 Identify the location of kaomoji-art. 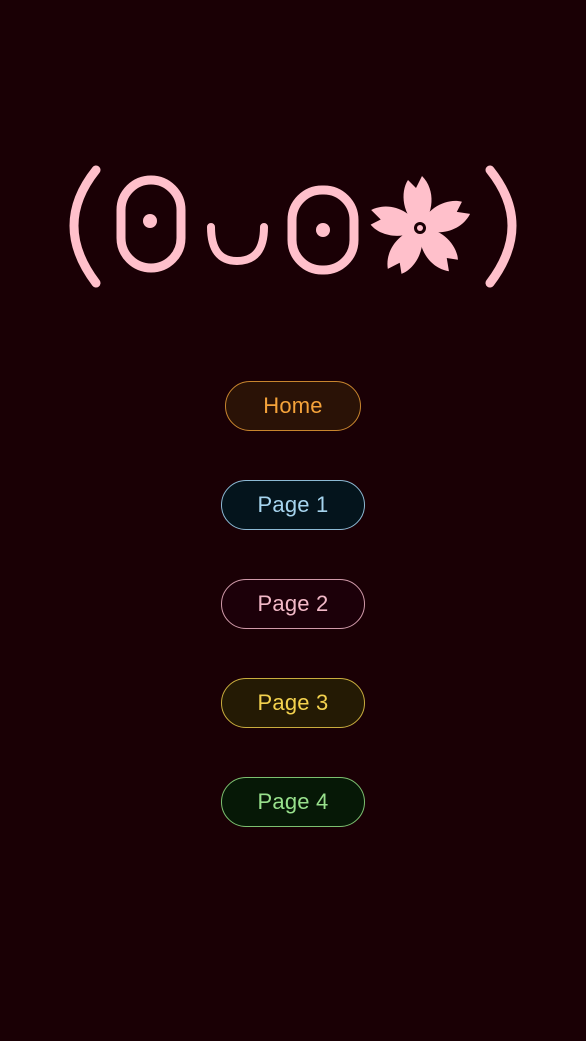
(293, 226).